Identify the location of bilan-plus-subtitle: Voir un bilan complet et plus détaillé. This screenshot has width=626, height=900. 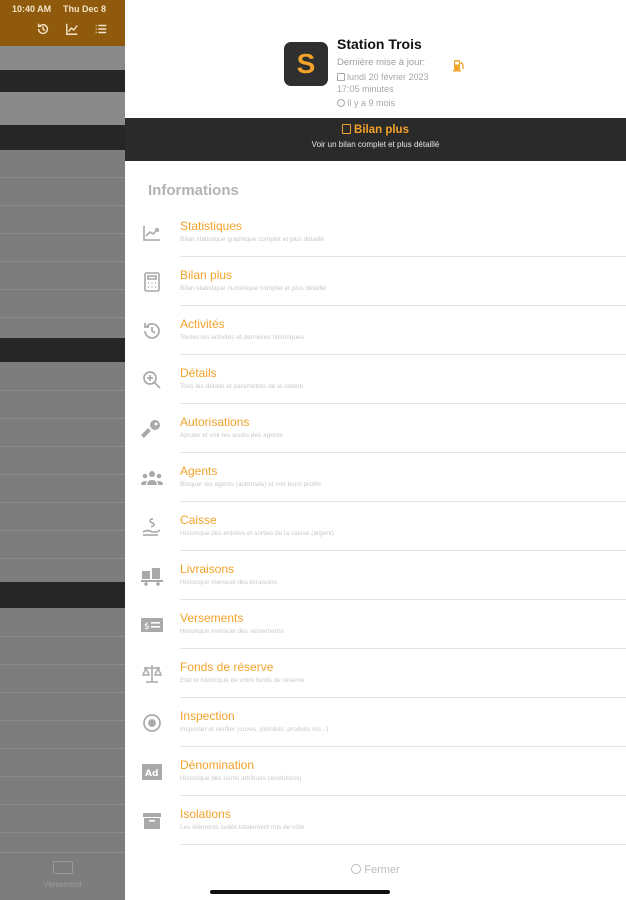
(375, 144).